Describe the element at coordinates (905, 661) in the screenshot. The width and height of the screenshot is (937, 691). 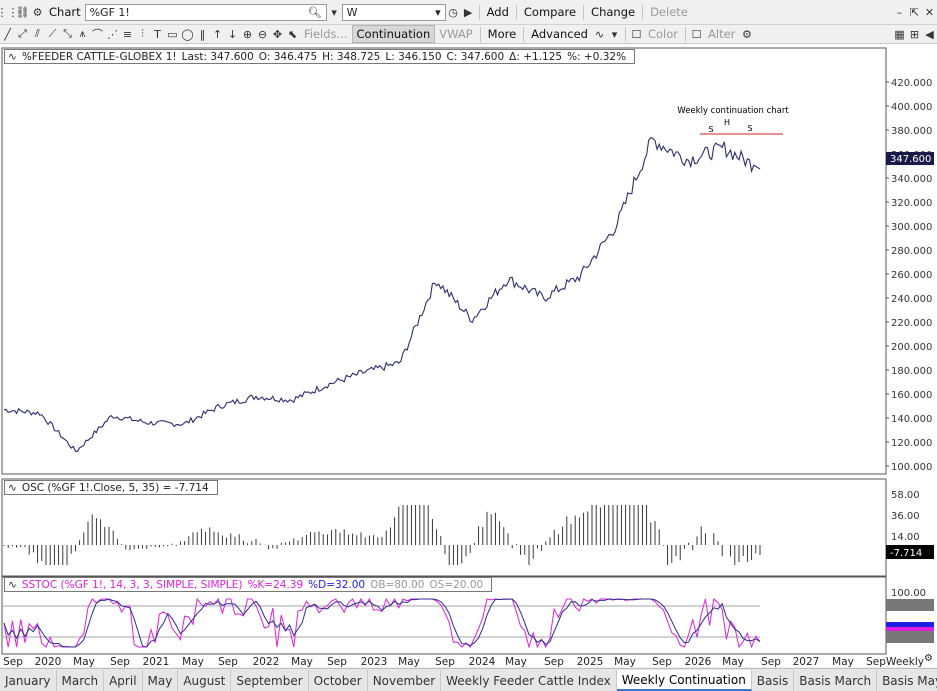
I see `time-tick-label: Weekly` at that location.